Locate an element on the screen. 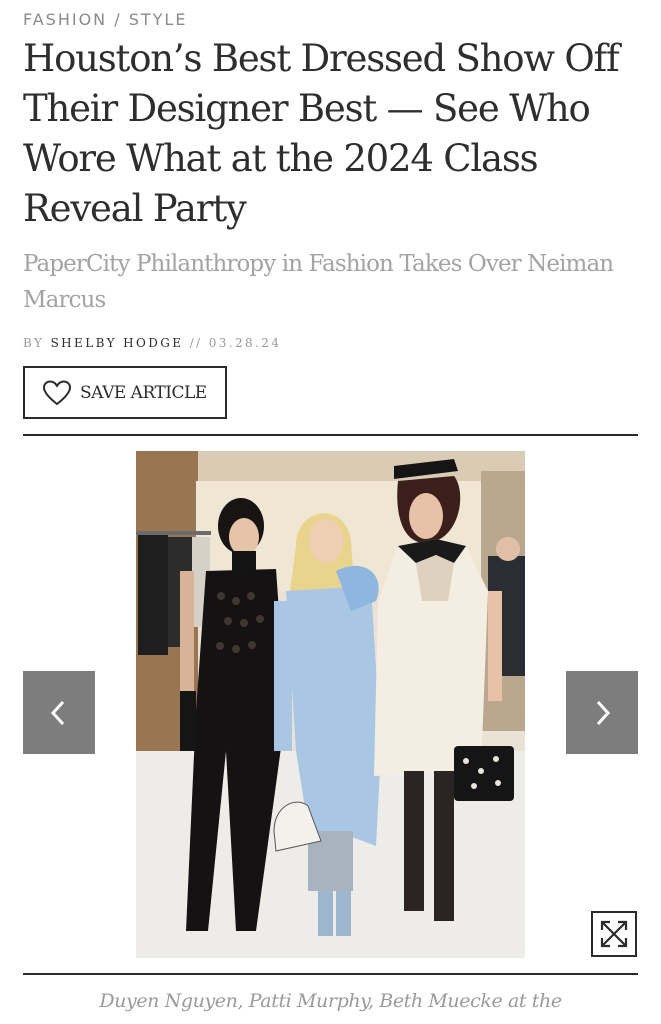  save-article-button: SAVE ARTICLE is located at coordinates (125, 392).